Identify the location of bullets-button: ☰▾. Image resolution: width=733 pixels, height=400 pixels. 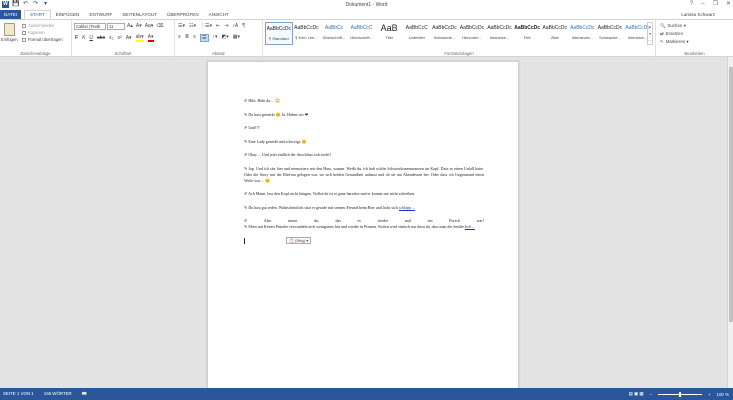
(181, 26).